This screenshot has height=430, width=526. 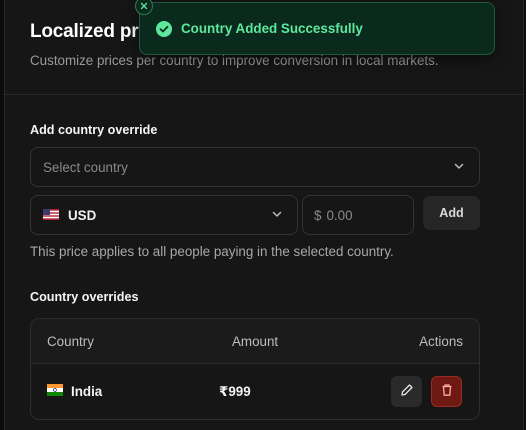 I want to click on column-header-country: Country, so click(x=70, y=341).